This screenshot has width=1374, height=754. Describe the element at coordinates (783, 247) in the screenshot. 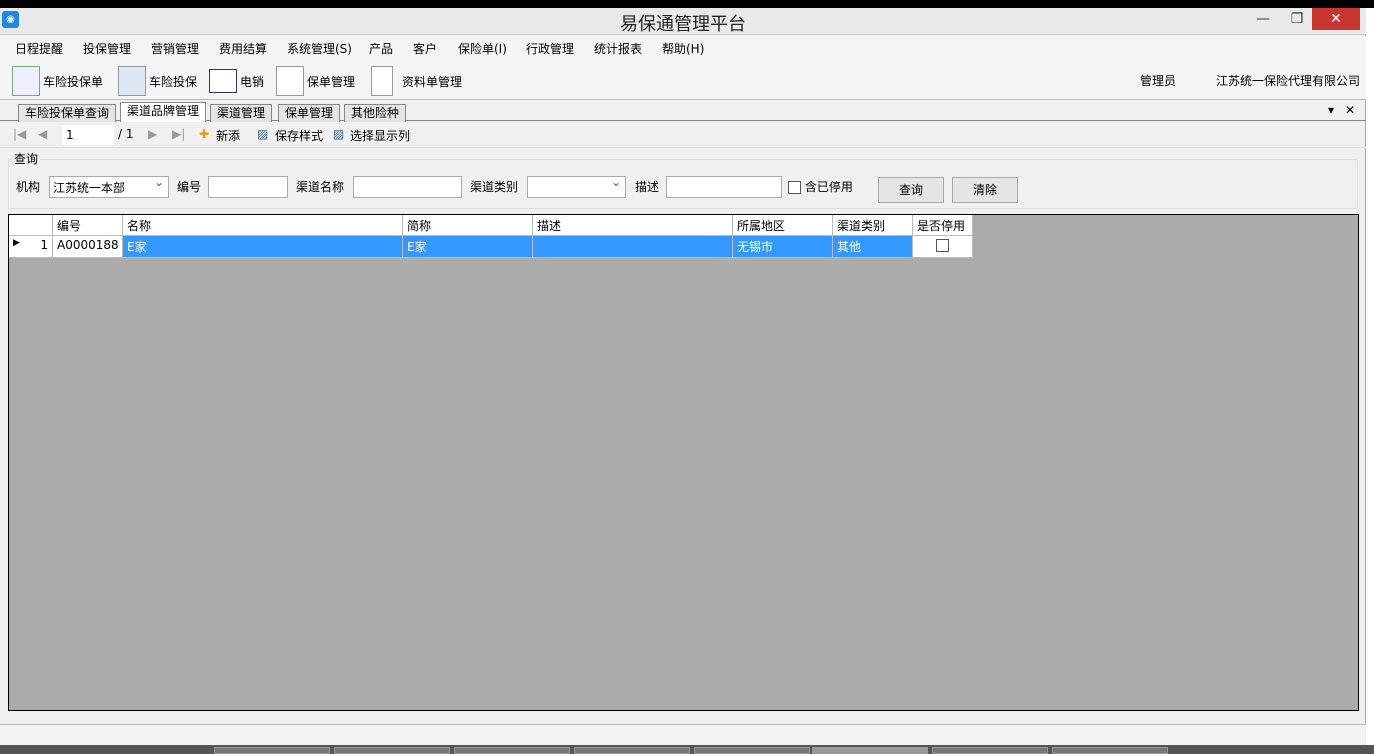

I see `table-cell: 无锡市` at that location.